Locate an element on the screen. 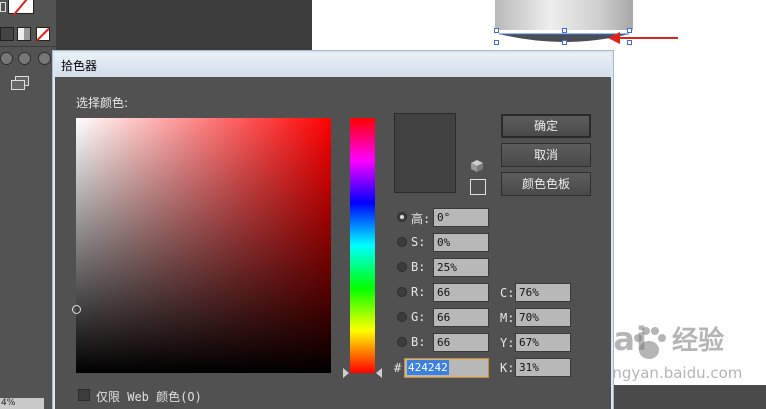 The width and height of the screenshot is (766, 409). hue-slider-handle-left is located at coordinates (346, 373).